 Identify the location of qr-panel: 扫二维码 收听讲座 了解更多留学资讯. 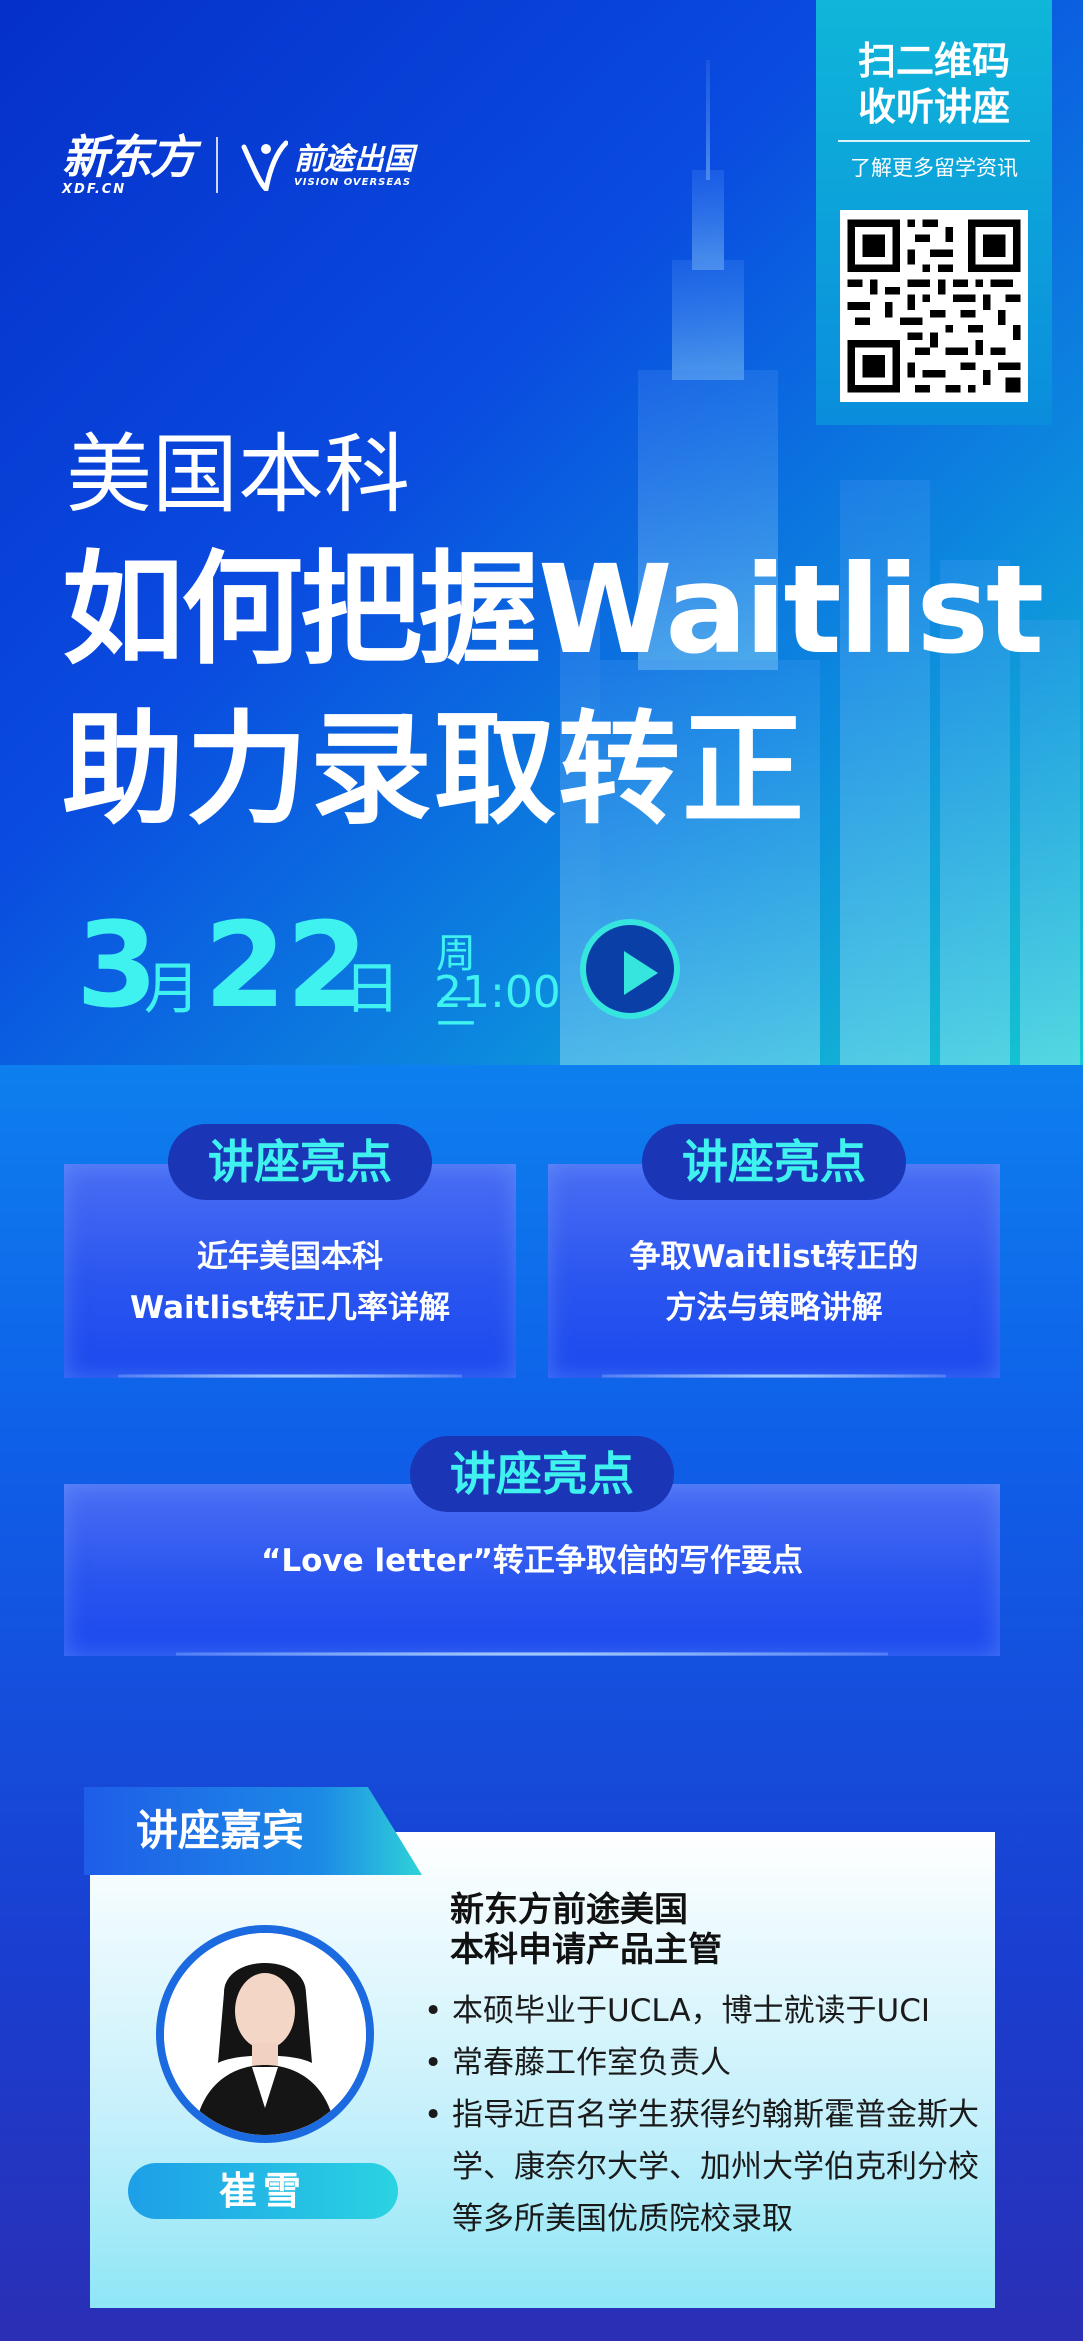
(934, 212).